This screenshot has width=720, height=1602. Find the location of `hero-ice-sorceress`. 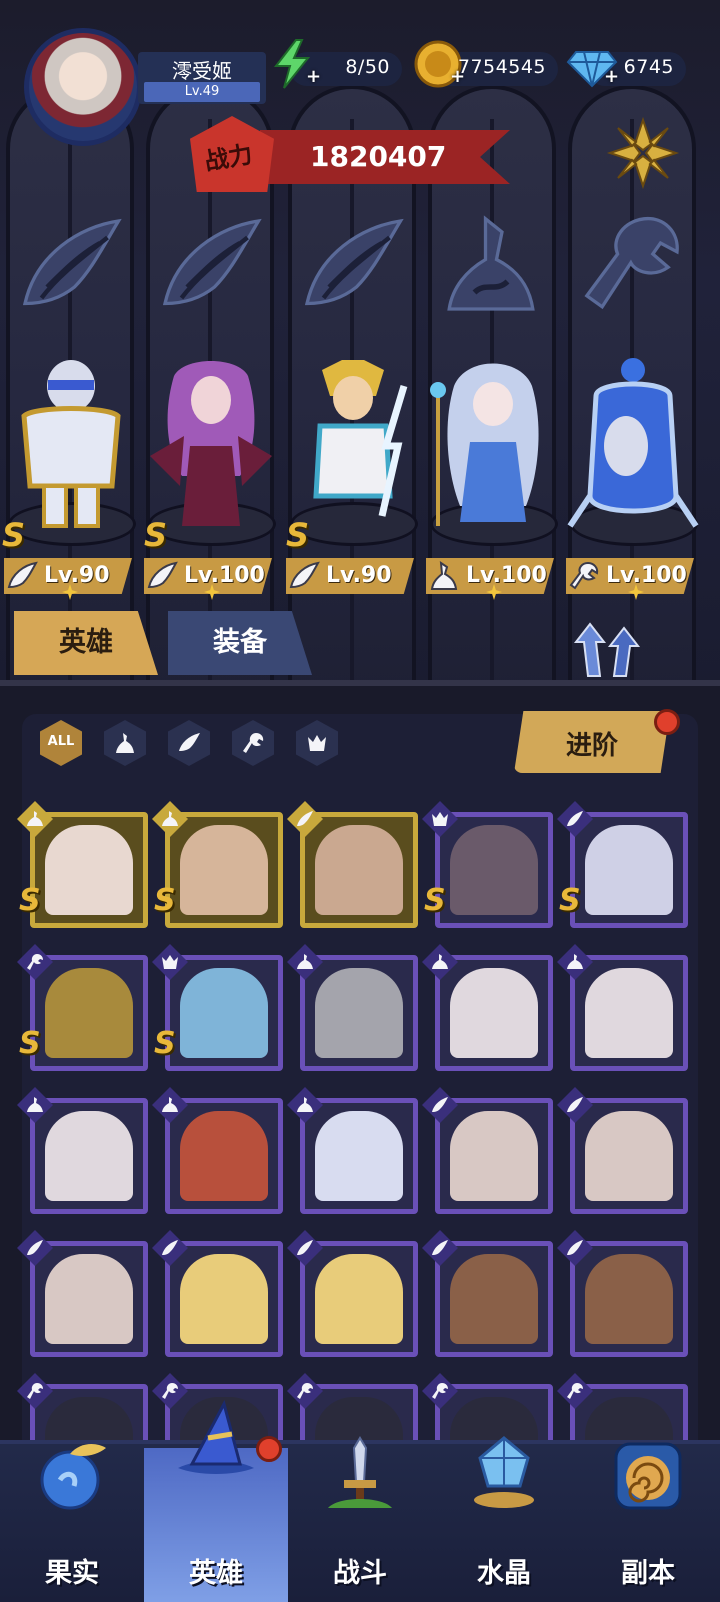

hero-ice-sorceress is located at coordinates (493, 446).